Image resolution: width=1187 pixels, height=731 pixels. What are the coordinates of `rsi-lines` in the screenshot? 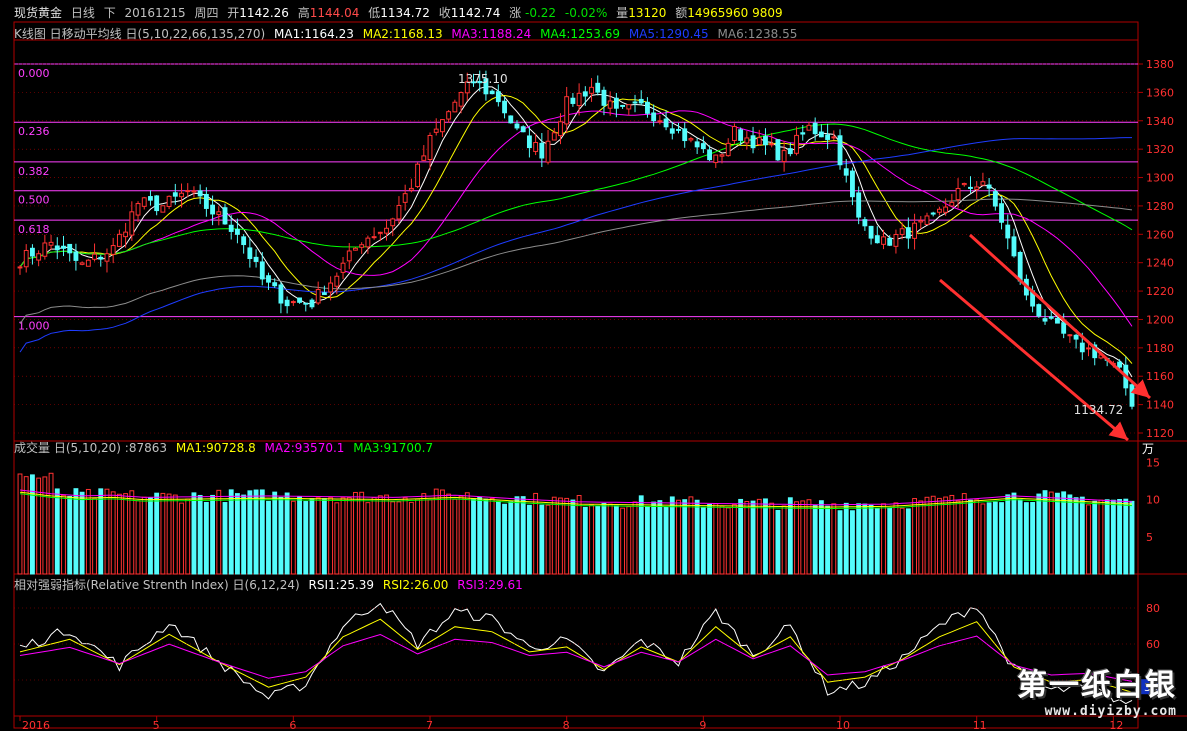 It's located at (576, 653).